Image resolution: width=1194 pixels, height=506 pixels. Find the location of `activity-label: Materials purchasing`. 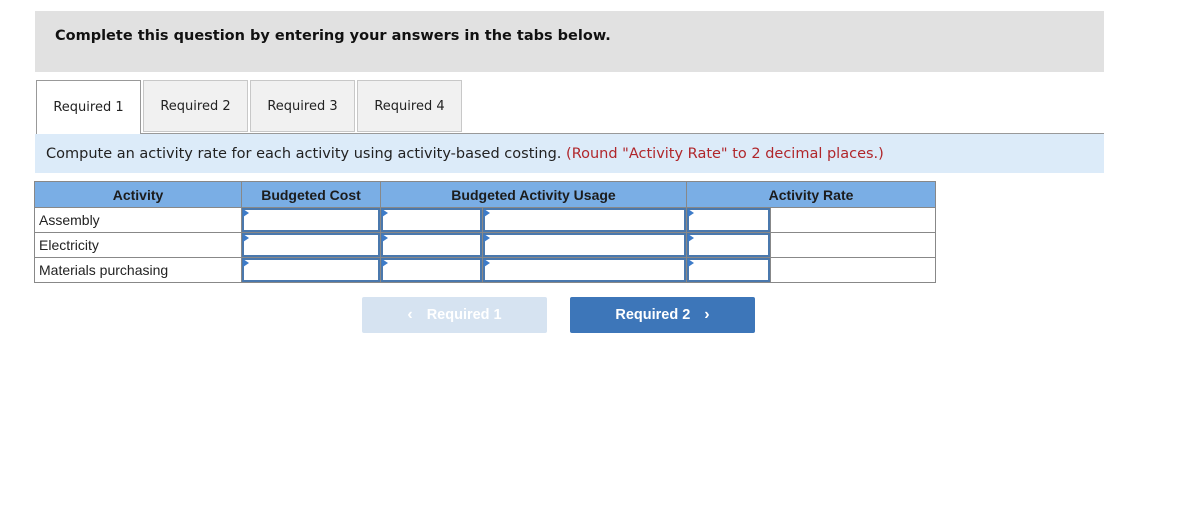

activity-label: Materials purchasing is located at coordinates (138, 270).